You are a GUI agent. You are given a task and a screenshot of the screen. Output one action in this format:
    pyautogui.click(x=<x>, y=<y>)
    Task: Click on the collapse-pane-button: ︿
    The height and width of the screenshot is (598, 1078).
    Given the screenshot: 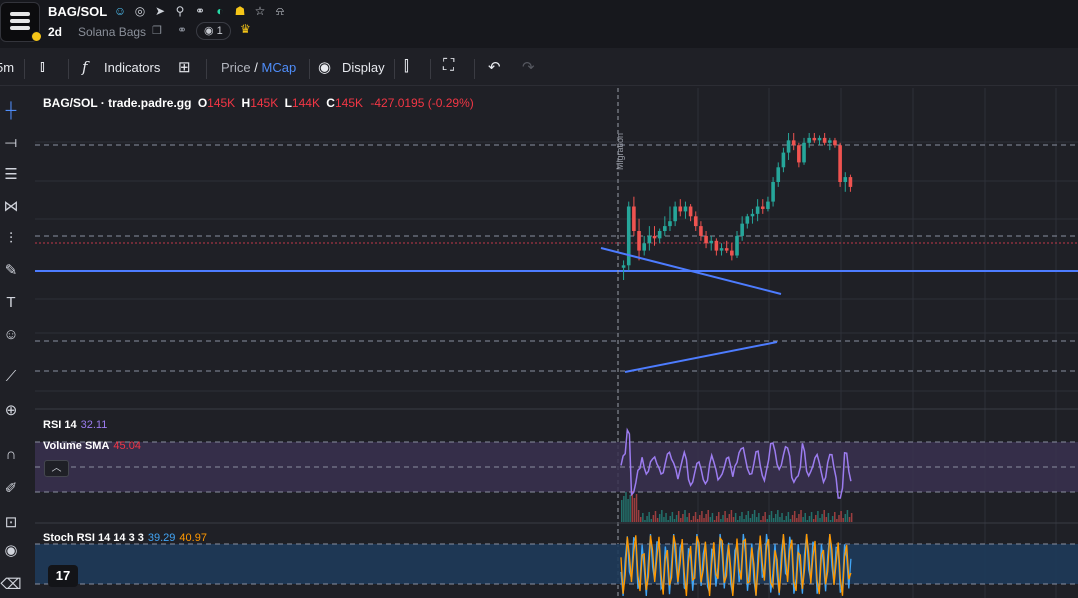 What is the action you would take?
    pyautogui.click(x=56, y=468)
    